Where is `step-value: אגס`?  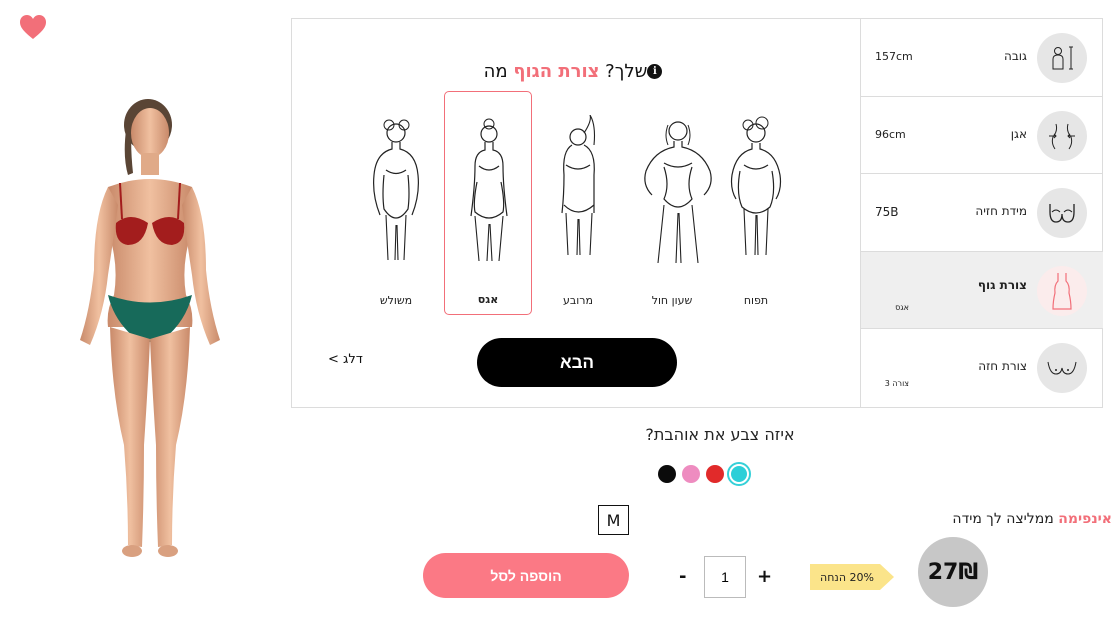
step-value: אגס is located at coordinates (902, 307).